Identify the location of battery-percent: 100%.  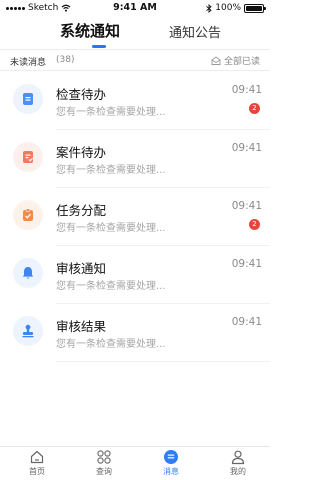
(228, 8).